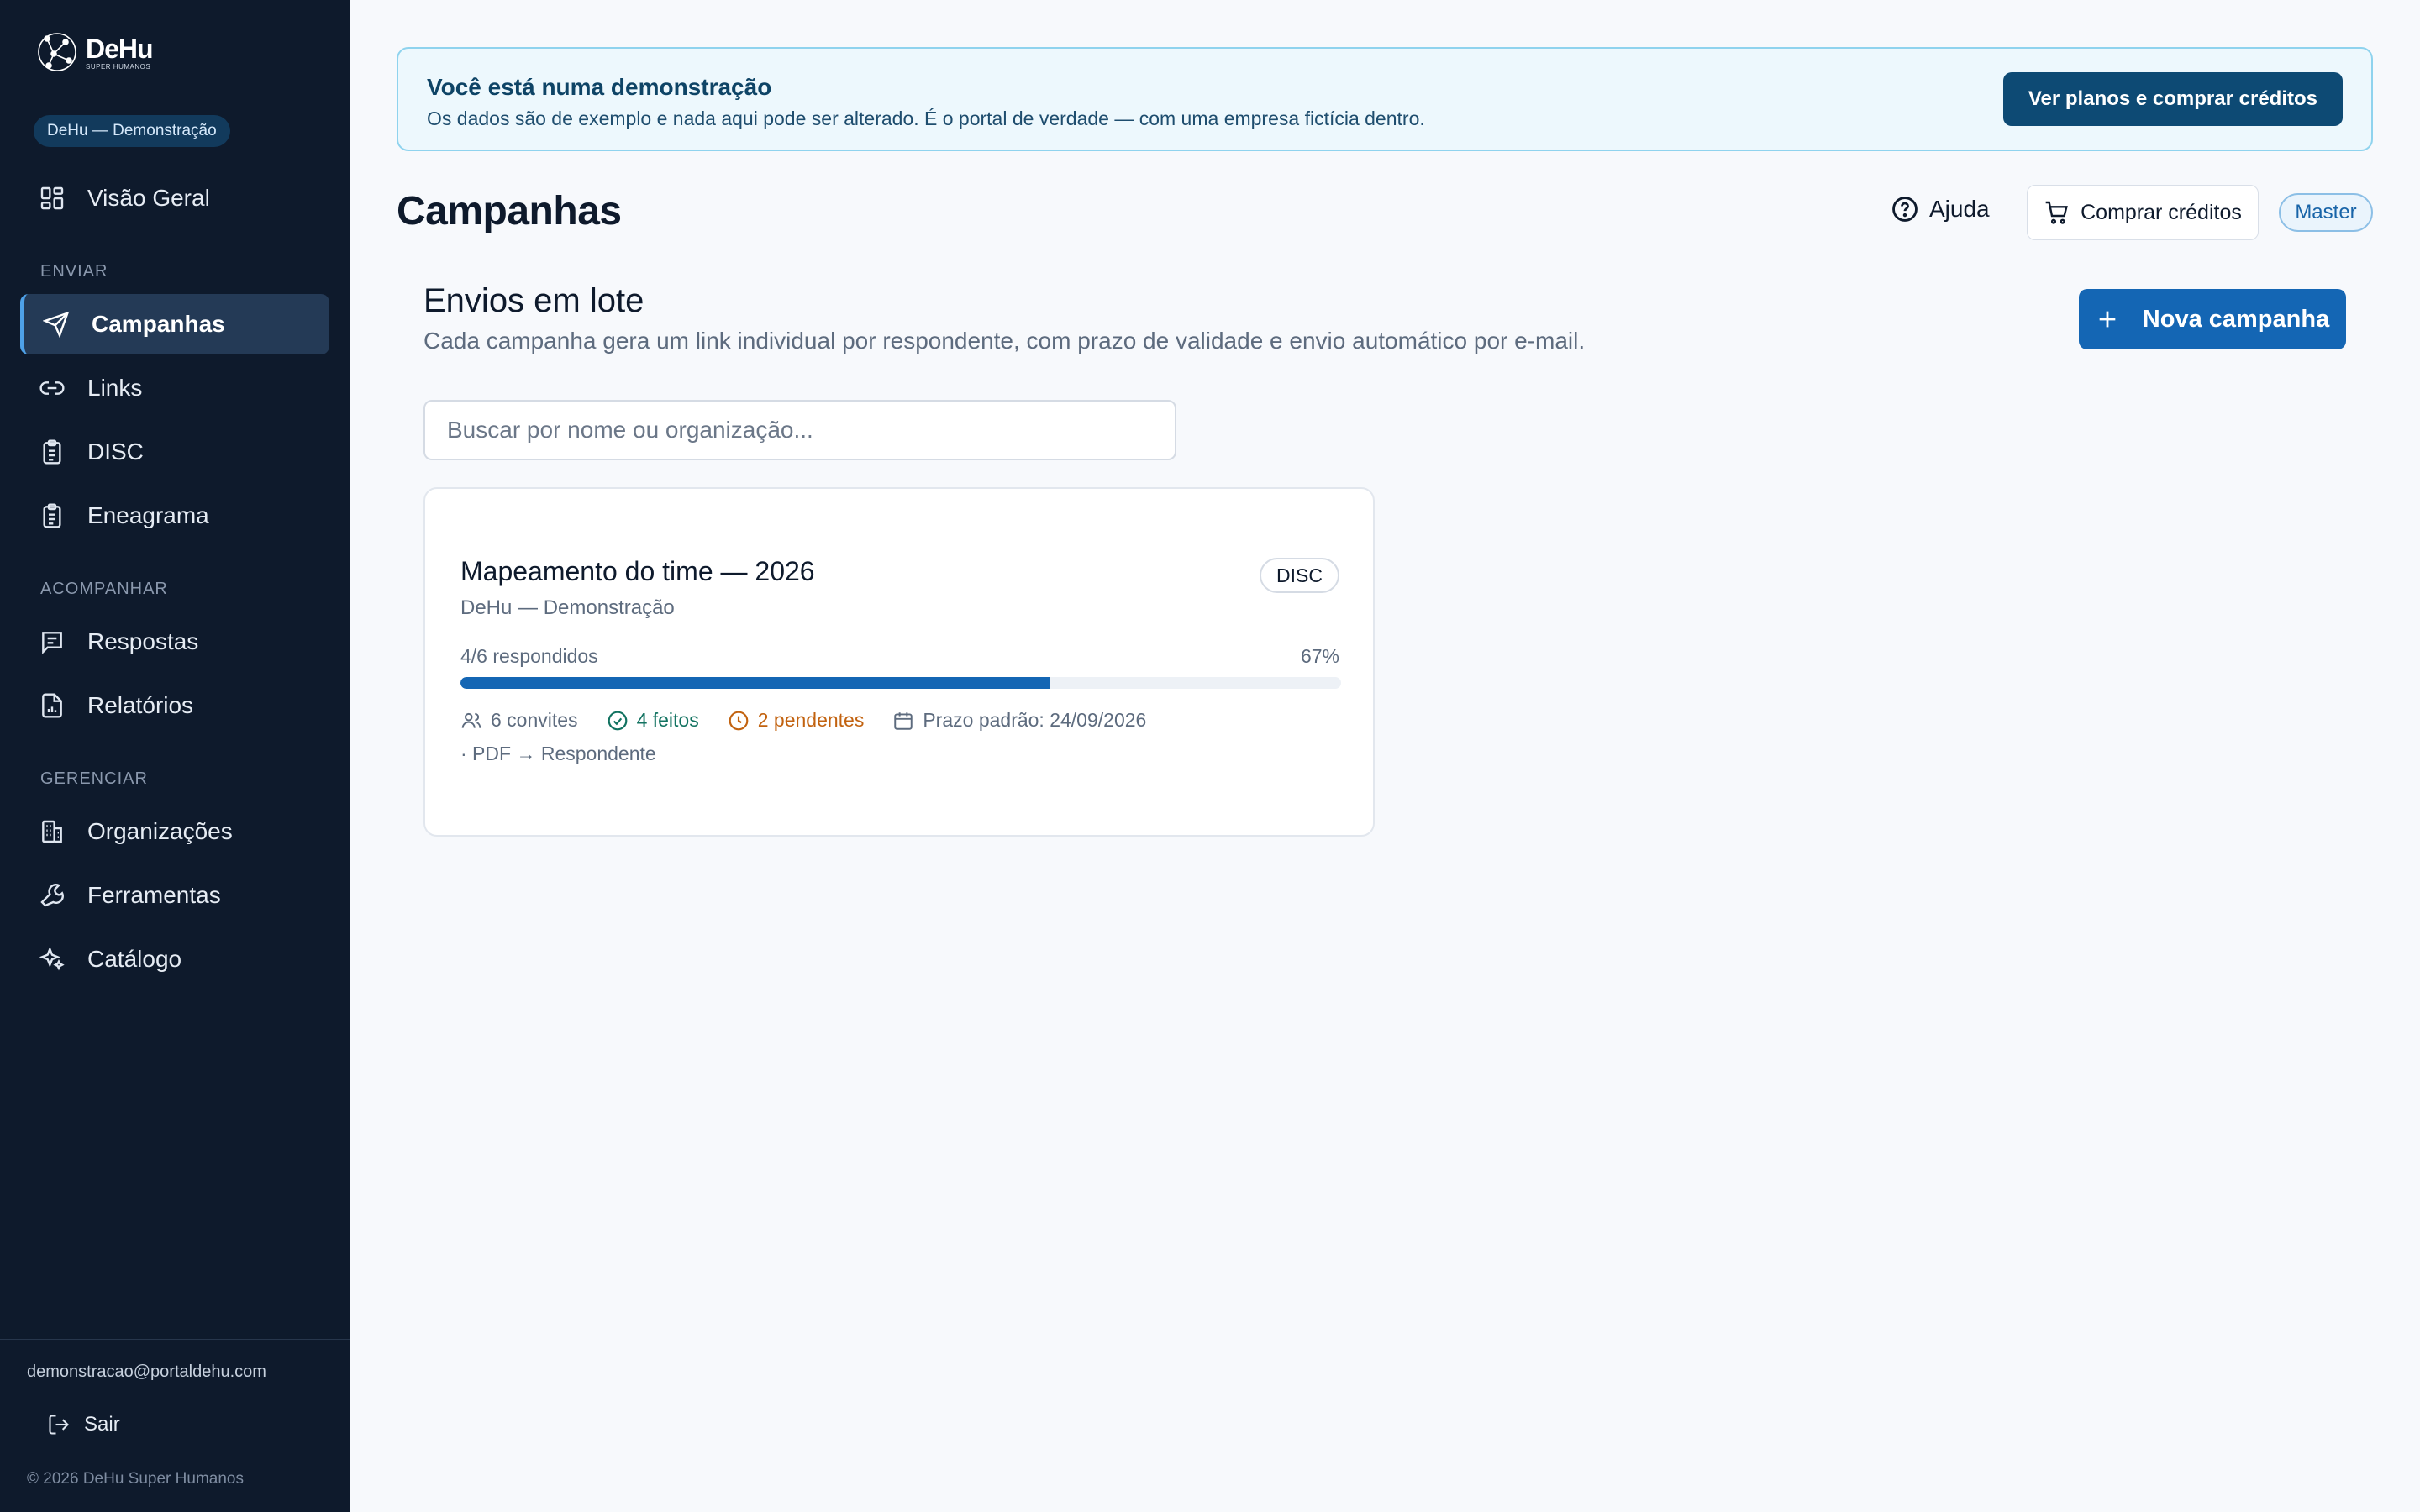 The width and height of the screenshot is (2420, 1512). I want to click on invites-count: 6 convites, so click(534, 720).